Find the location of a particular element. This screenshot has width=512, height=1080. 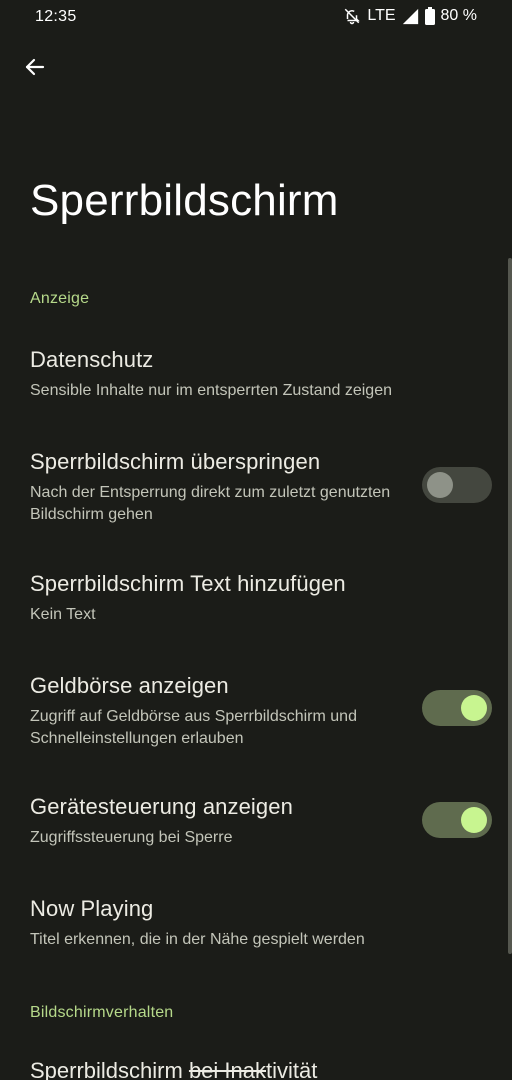

setting-summary: Zugriffssteuerung bei Sperre is located at coordinates (131, 837).